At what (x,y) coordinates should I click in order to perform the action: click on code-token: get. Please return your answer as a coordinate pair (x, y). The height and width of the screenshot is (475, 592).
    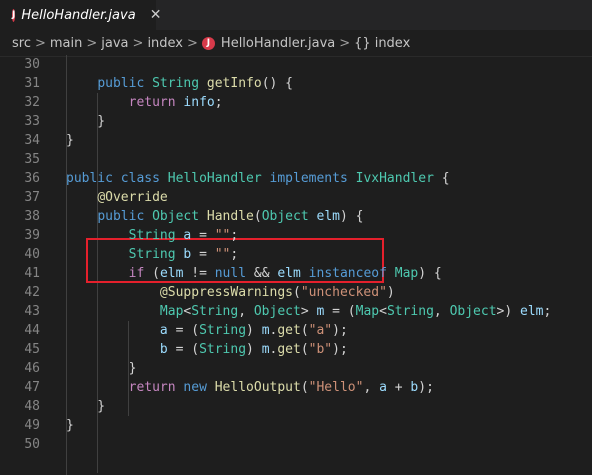
    Looking at the image, I should click on (289, 349).